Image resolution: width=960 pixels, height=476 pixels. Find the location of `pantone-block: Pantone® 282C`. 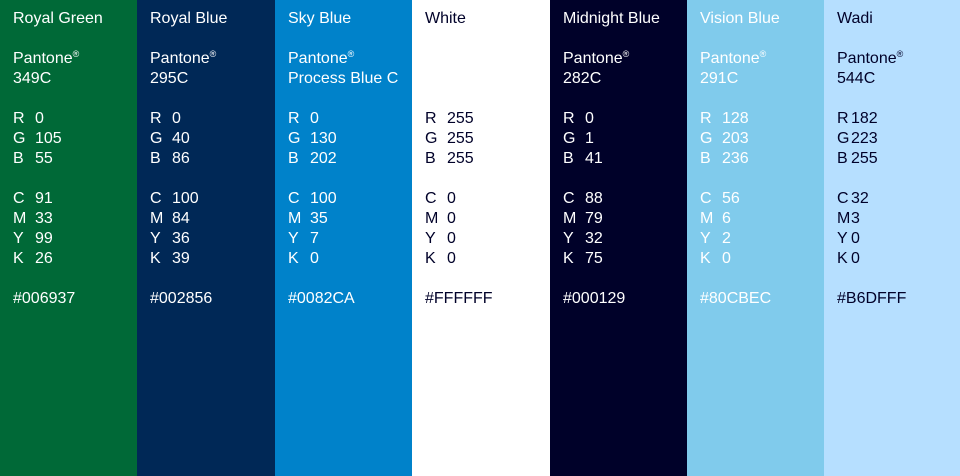

pantone-block: Pantone® 282C is located at coordinates (625, 69).